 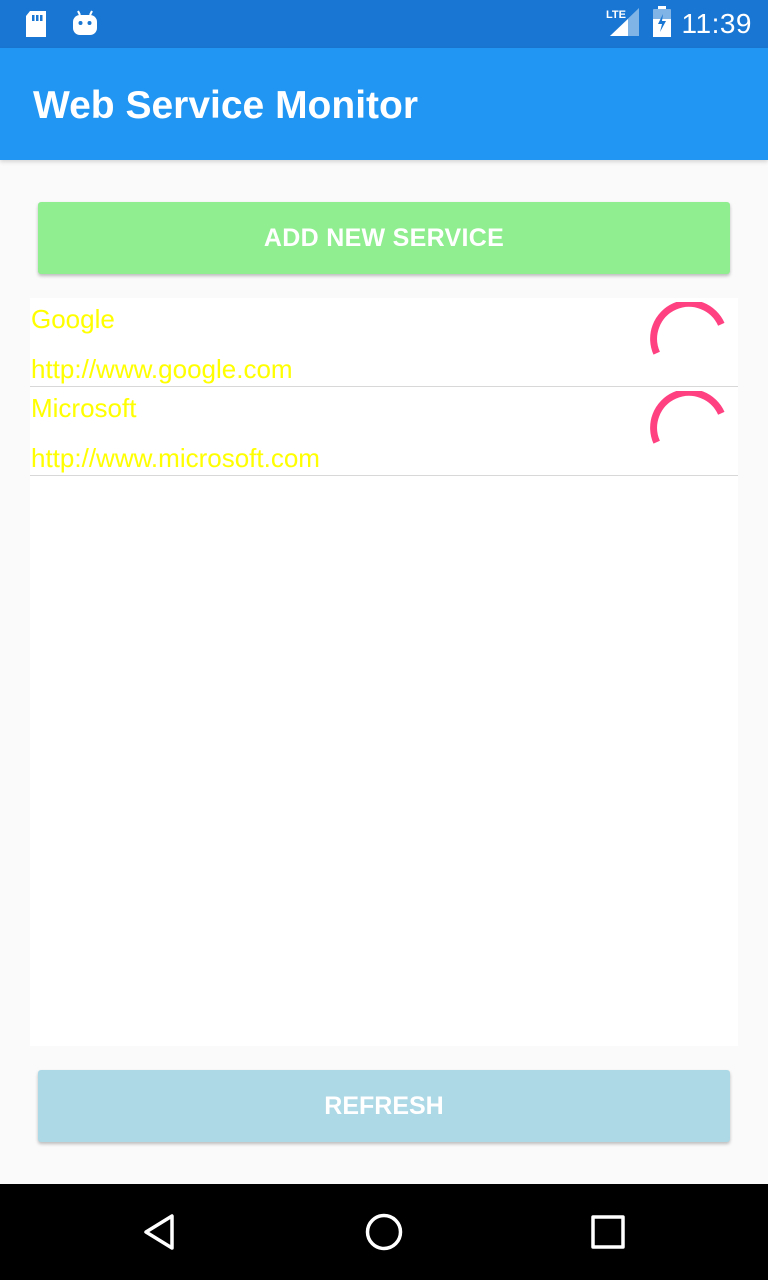 What do you see at coordinates (162, 369) in the screenshot?
I see `service-url: http://www.google.com` at bounding box center [162, 369].